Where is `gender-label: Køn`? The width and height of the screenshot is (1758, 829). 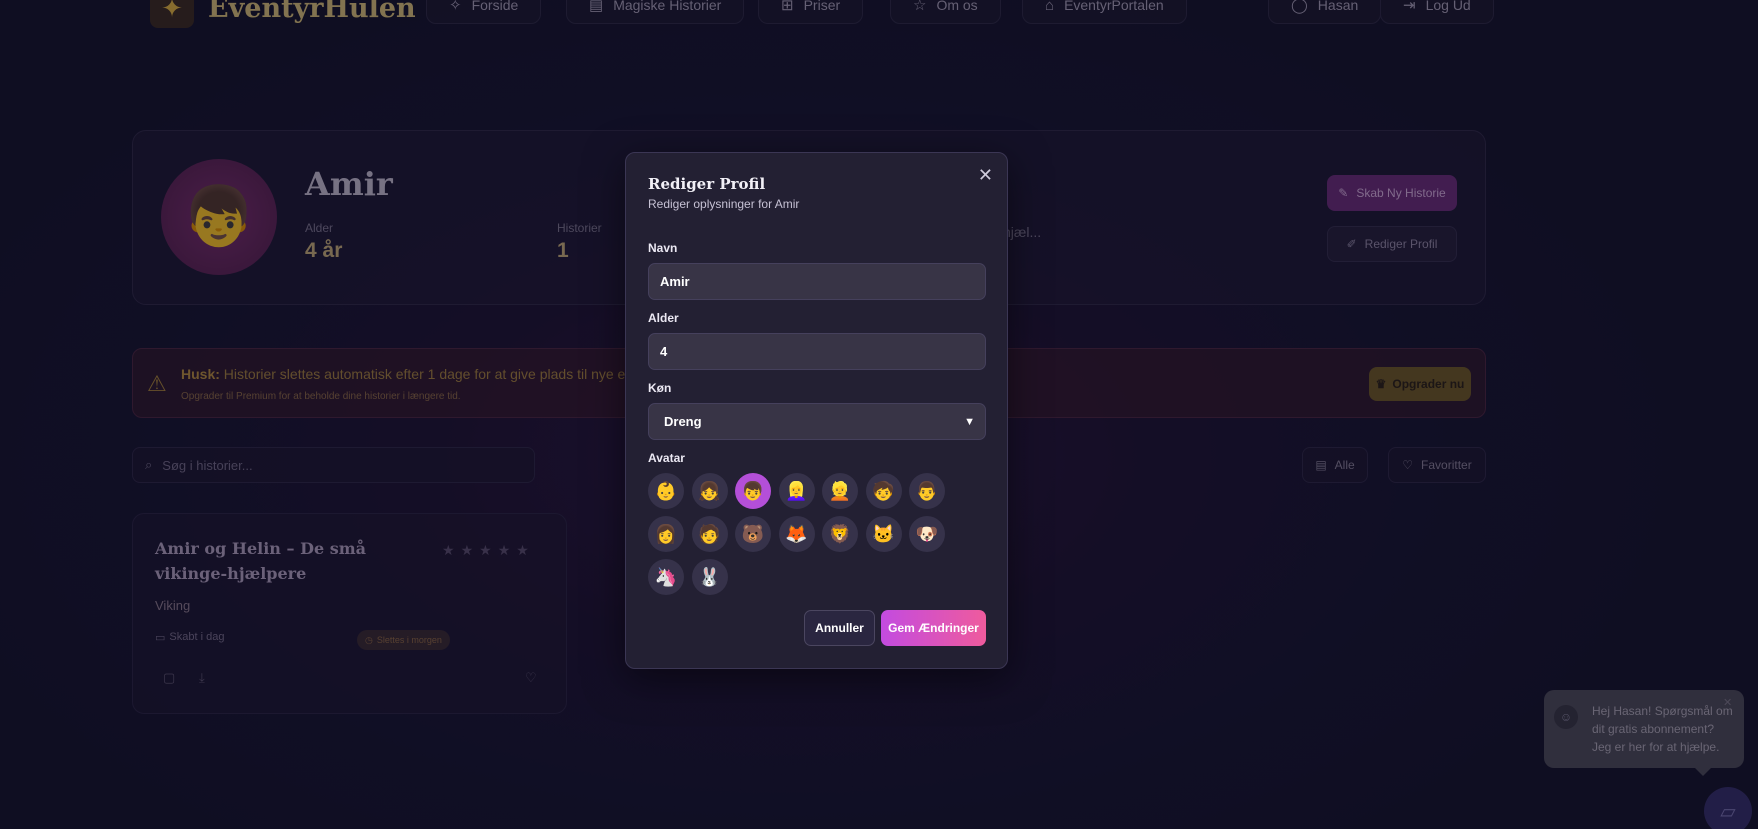
gender-label: Køn is located at coordinates (660, 388).